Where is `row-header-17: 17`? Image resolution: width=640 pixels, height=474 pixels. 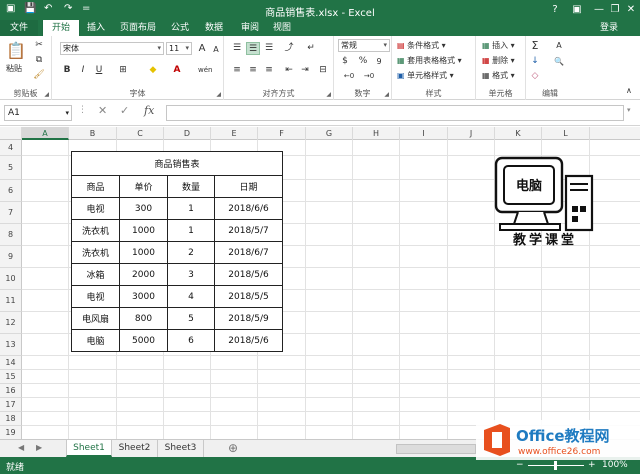 row-header-17: 17 is located at coordinates (11, 405).